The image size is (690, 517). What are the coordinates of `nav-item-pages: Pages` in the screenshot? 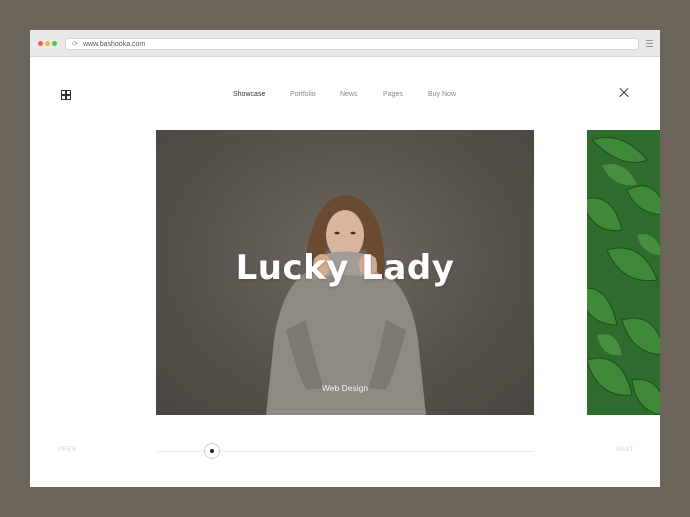 It's located at (393, 95).